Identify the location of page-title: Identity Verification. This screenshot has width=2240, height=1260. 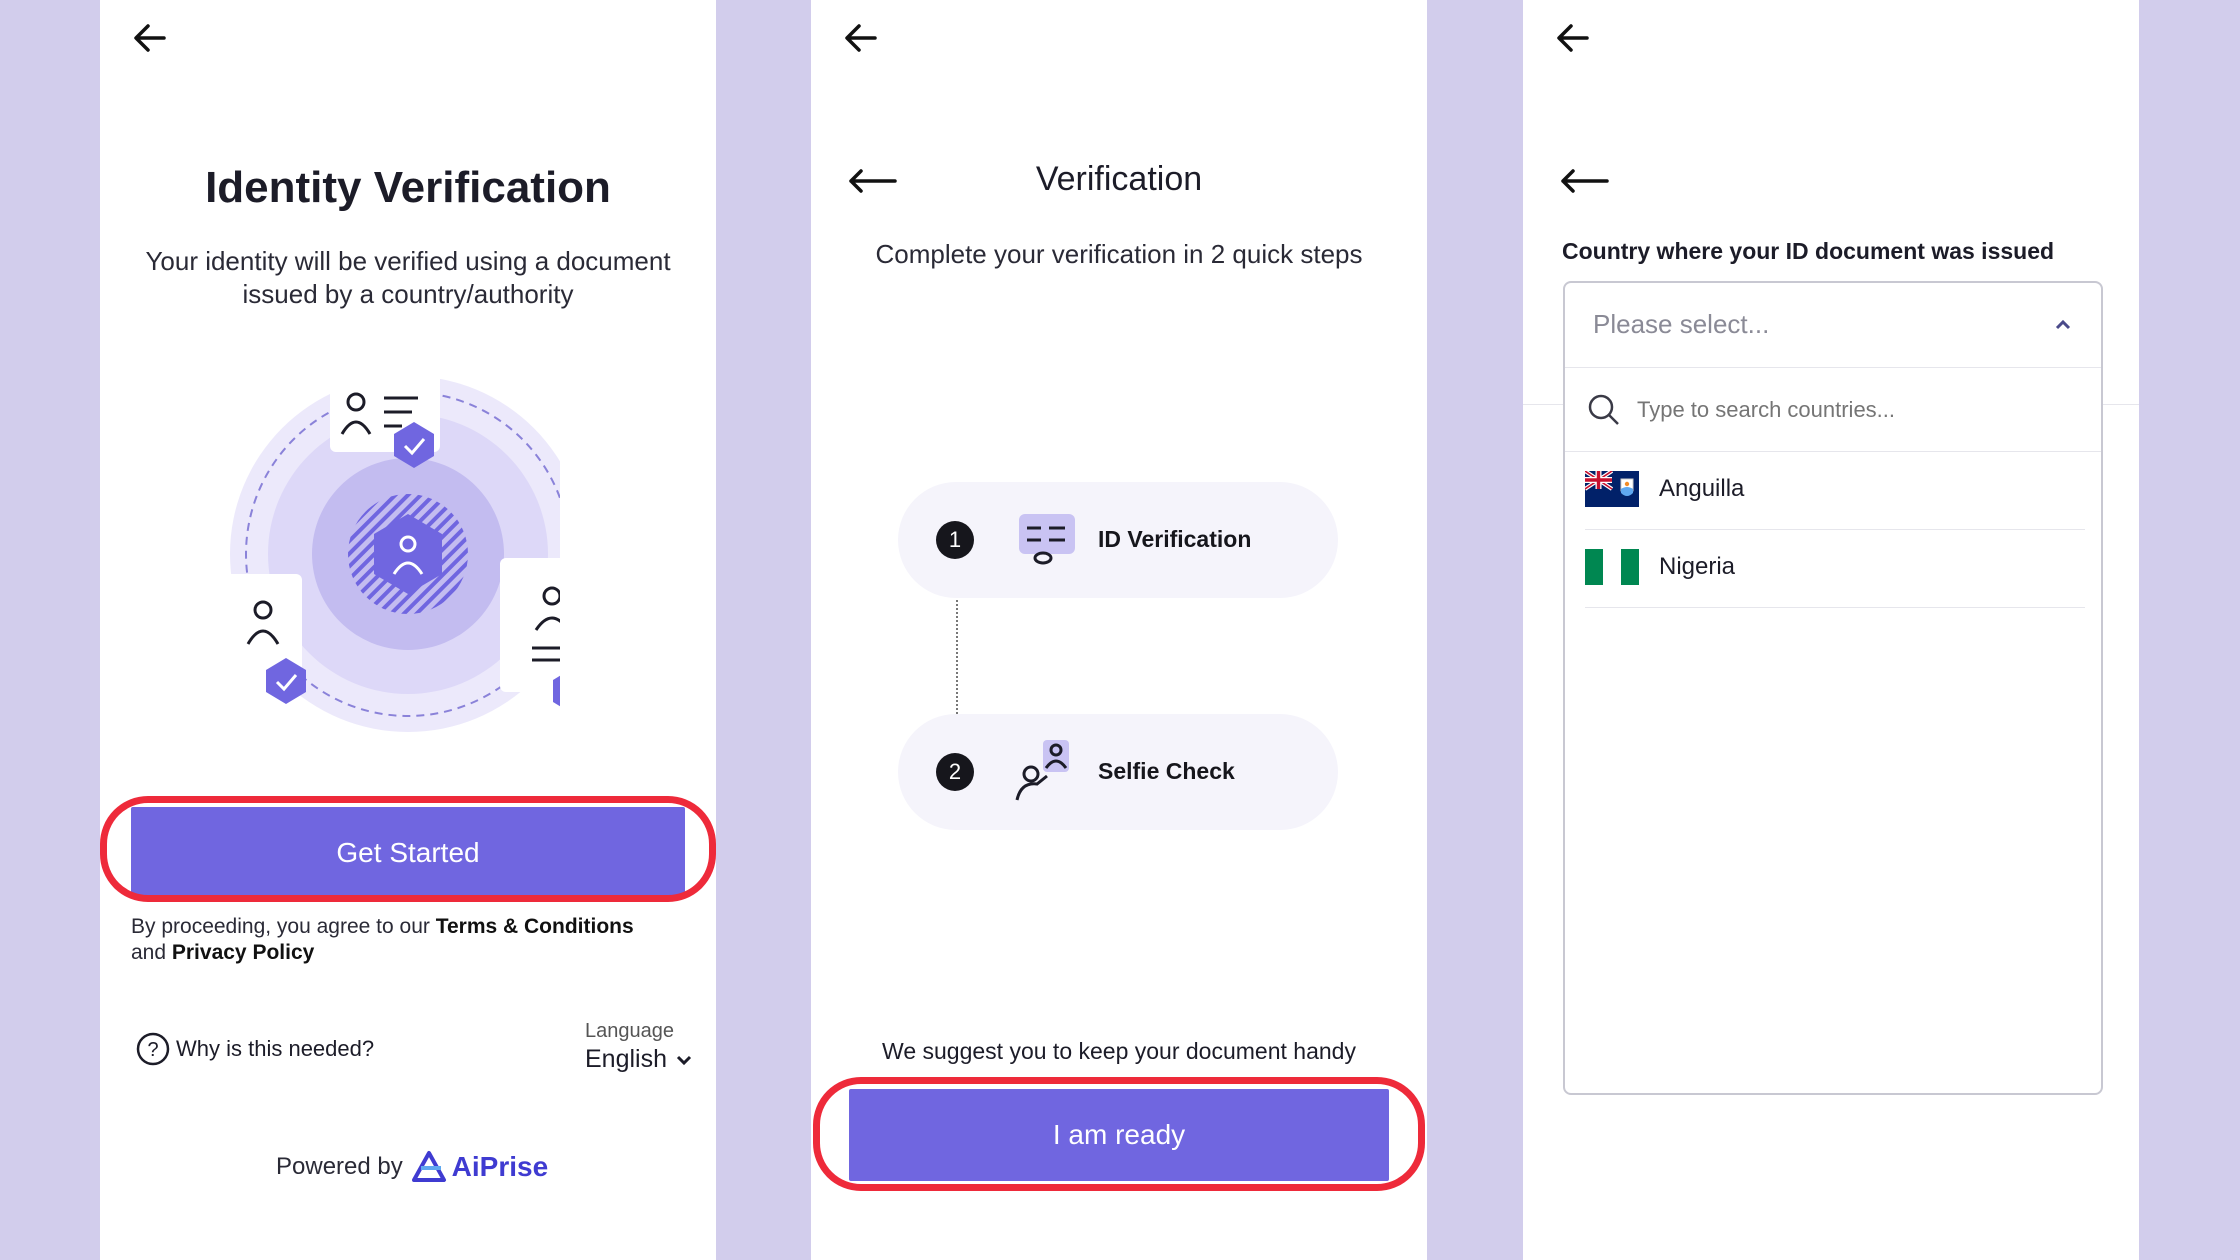
(408, 187).